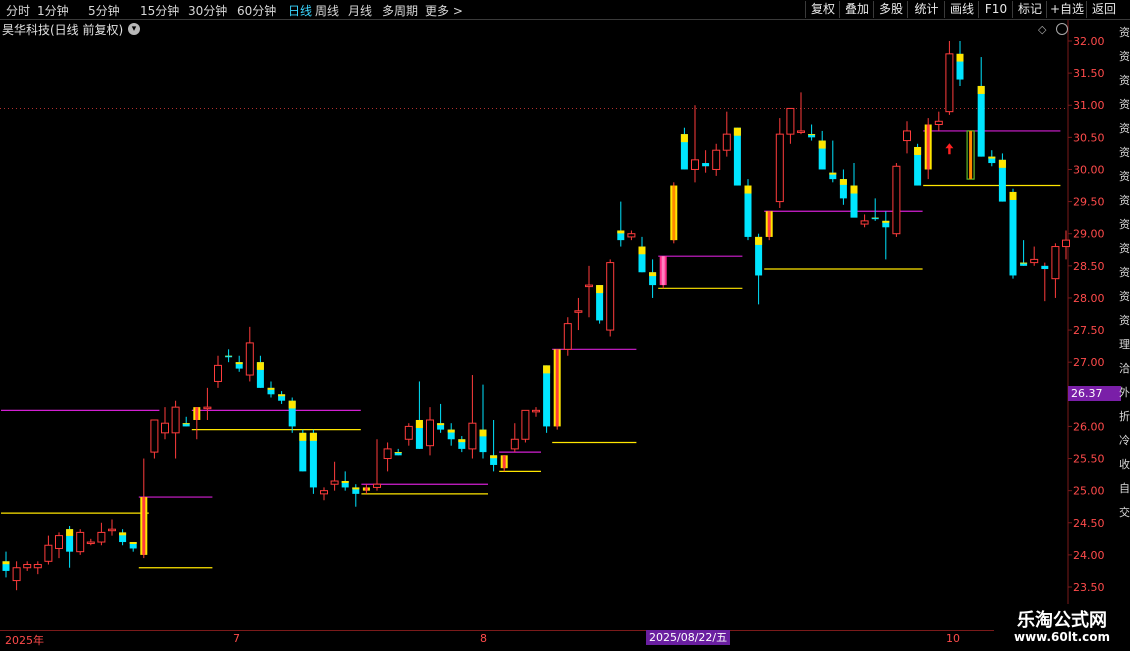 Image resolution: width=1130 pixels, height=651 pixels. I want to click on tab-intraday: 分时, so click(18, 10).